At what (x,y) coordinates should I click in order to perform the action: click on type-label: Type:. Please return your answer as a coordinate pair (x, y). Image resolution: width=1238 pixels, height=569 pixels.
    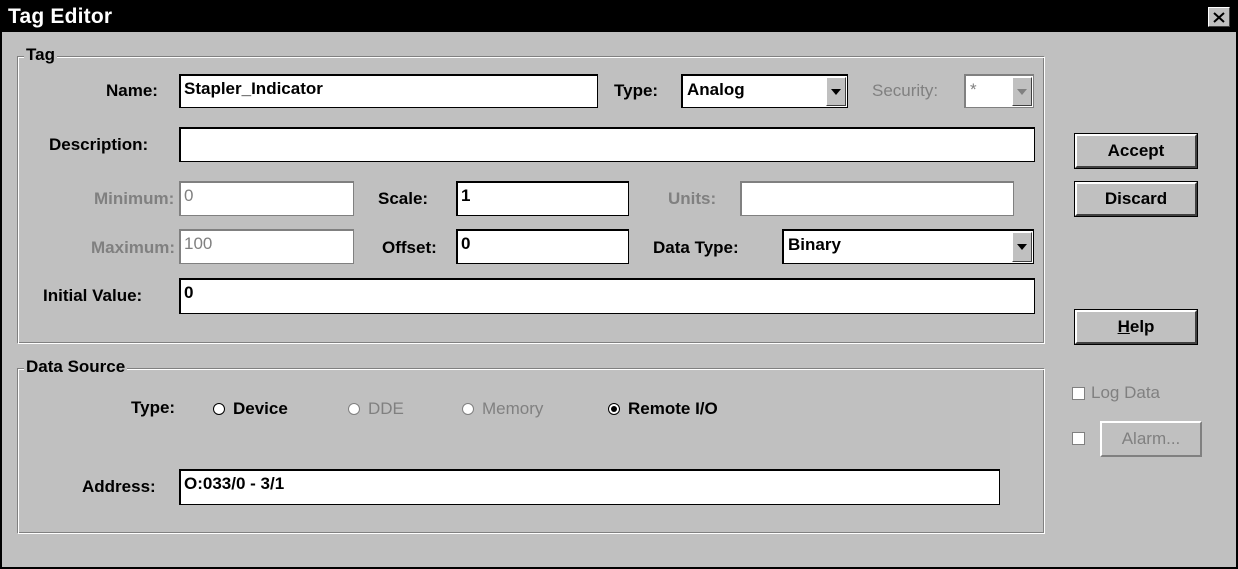
    Looking at the image, I should click on (636, 90).